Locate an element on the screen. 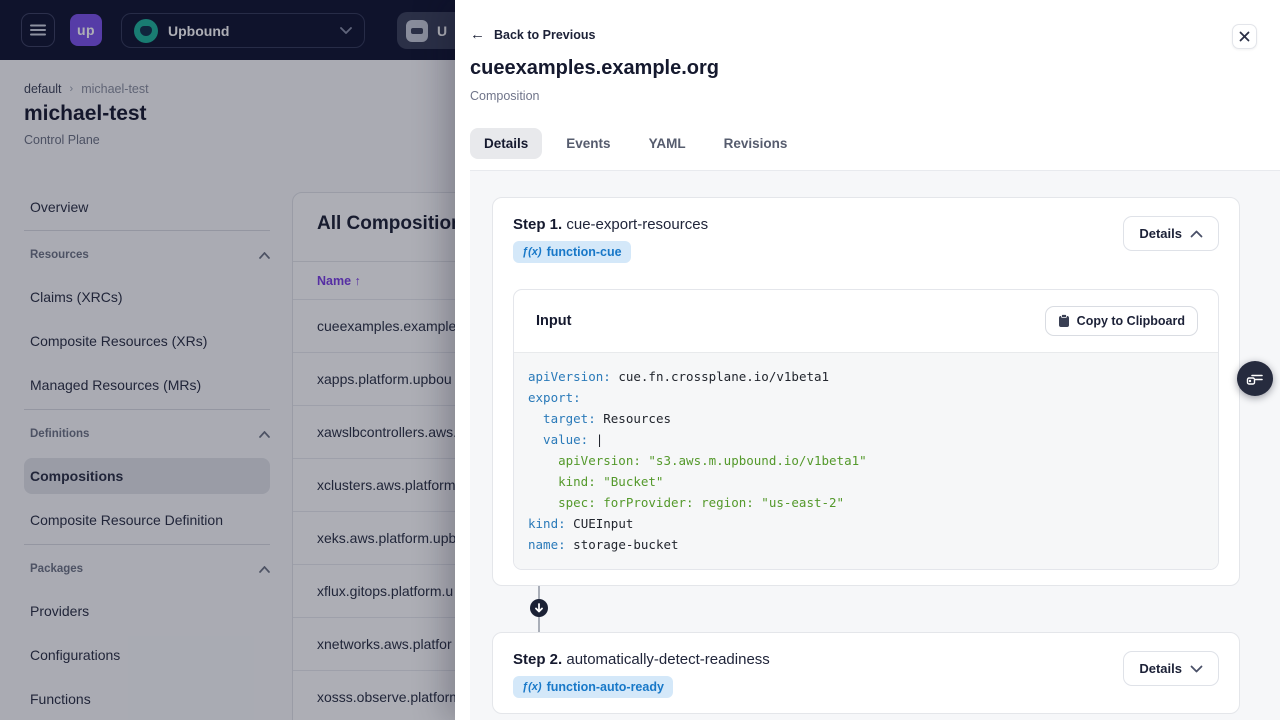  step-name: cue-export-resources is located at coordinates (637, 224).